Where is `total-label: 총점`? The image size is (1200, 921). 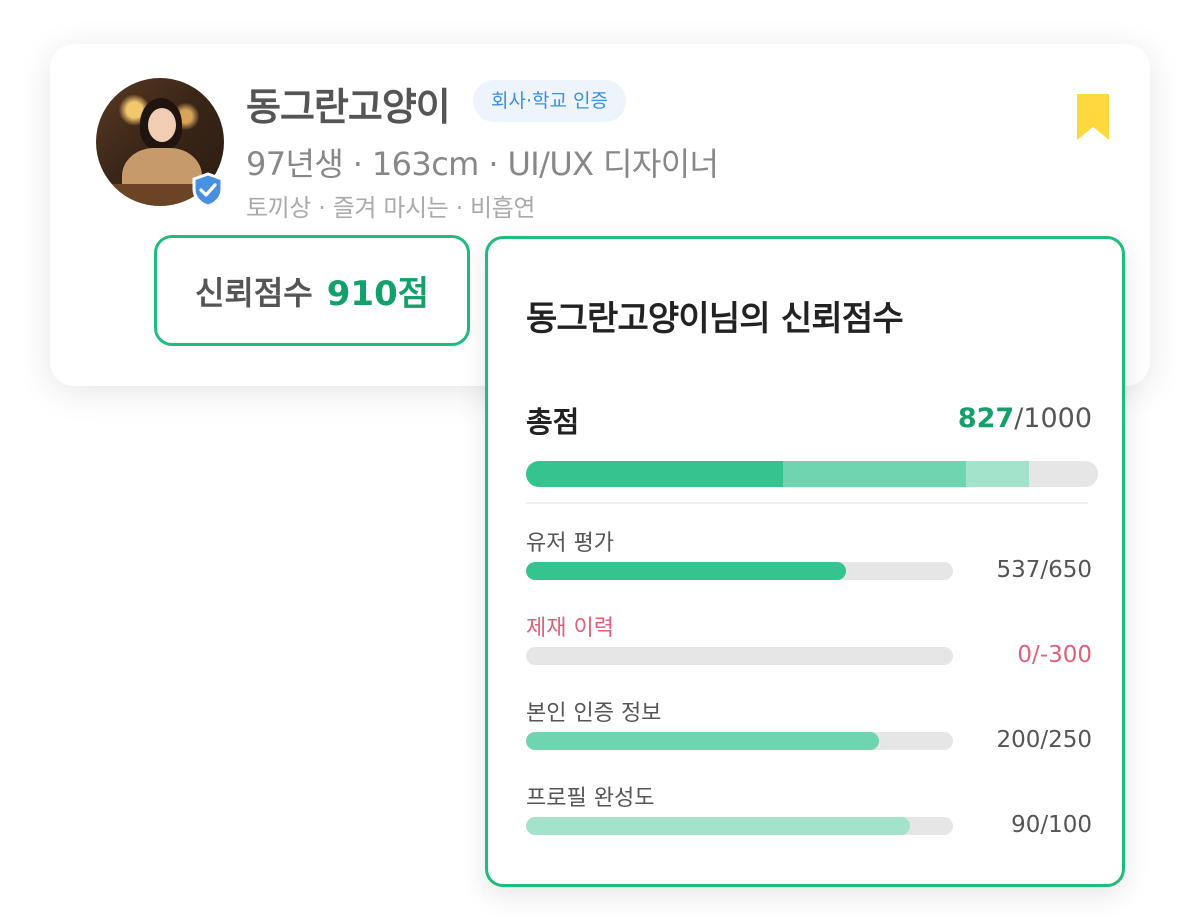 total-label: 총점 is located at coordinates (553, 422).